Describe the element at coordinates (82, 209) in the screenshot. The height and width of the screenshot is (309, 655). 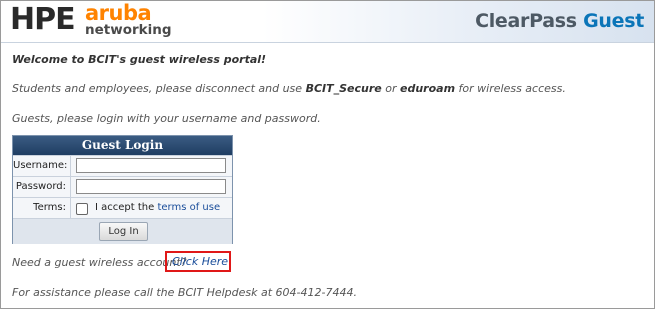
I see `terms-checkbox` at that location.